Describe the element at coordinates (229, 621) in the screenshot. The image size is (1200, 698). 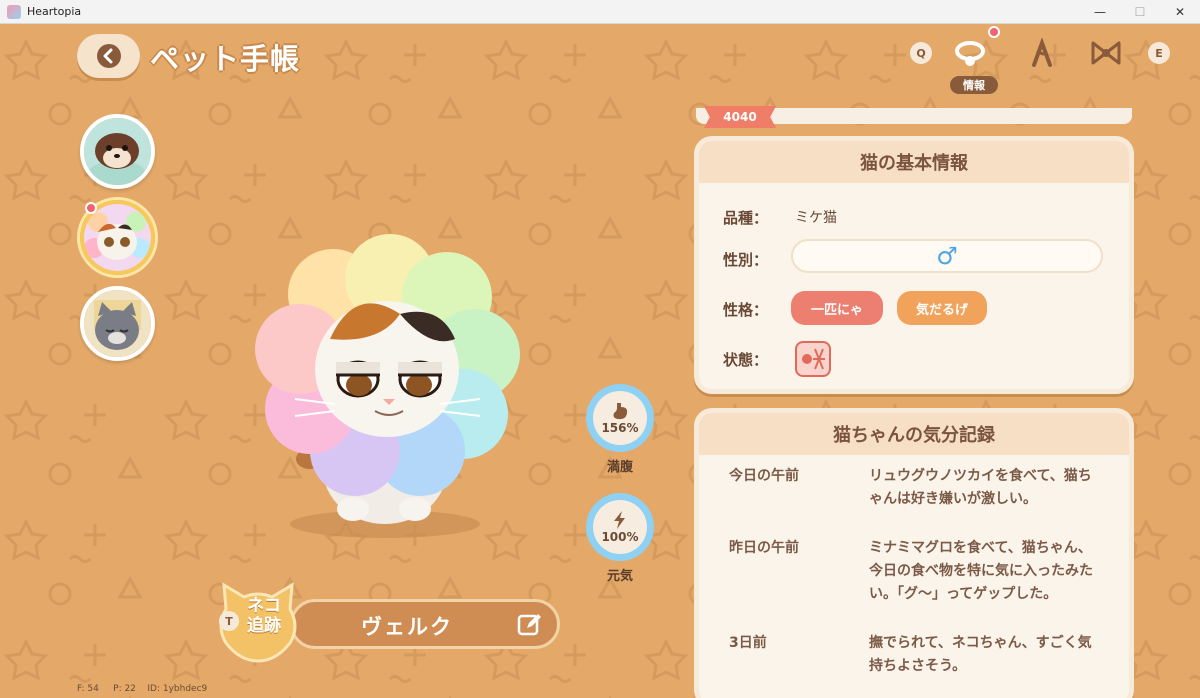
I see `key-hint-t: T` at that location.